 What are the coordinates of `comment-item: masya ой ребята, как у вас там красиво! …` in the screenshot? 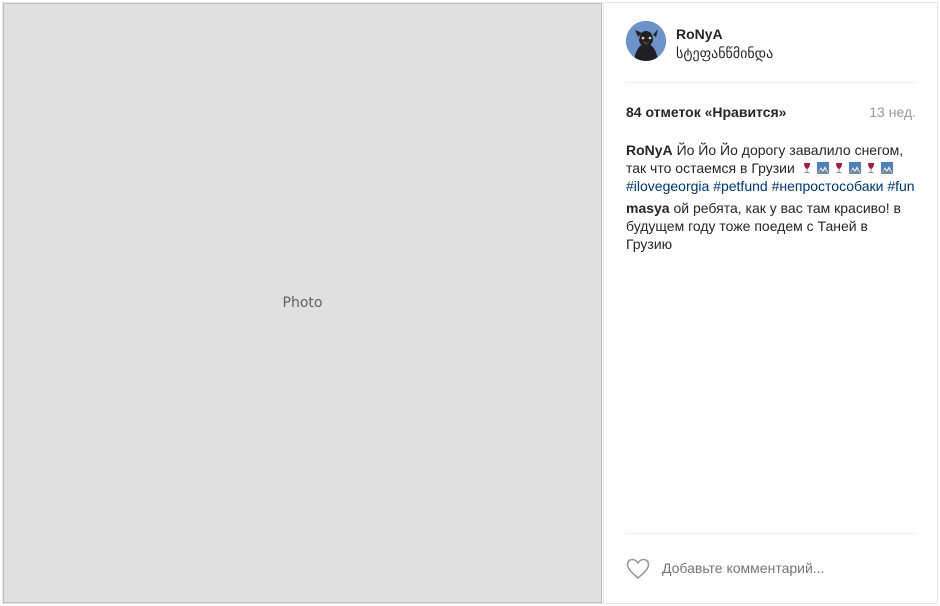 It's located at (771, 226).